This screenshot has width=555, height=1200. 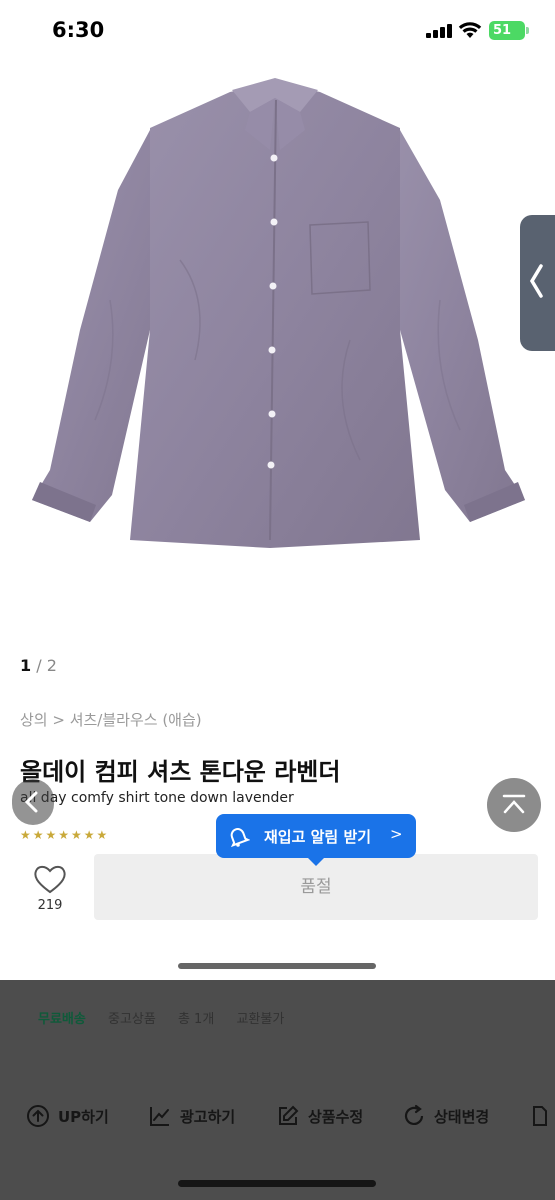 What do you see at coordinates (440, 31) in the screenshot?
I see `cellular-signal-icon` at bounding box center [440, 31].